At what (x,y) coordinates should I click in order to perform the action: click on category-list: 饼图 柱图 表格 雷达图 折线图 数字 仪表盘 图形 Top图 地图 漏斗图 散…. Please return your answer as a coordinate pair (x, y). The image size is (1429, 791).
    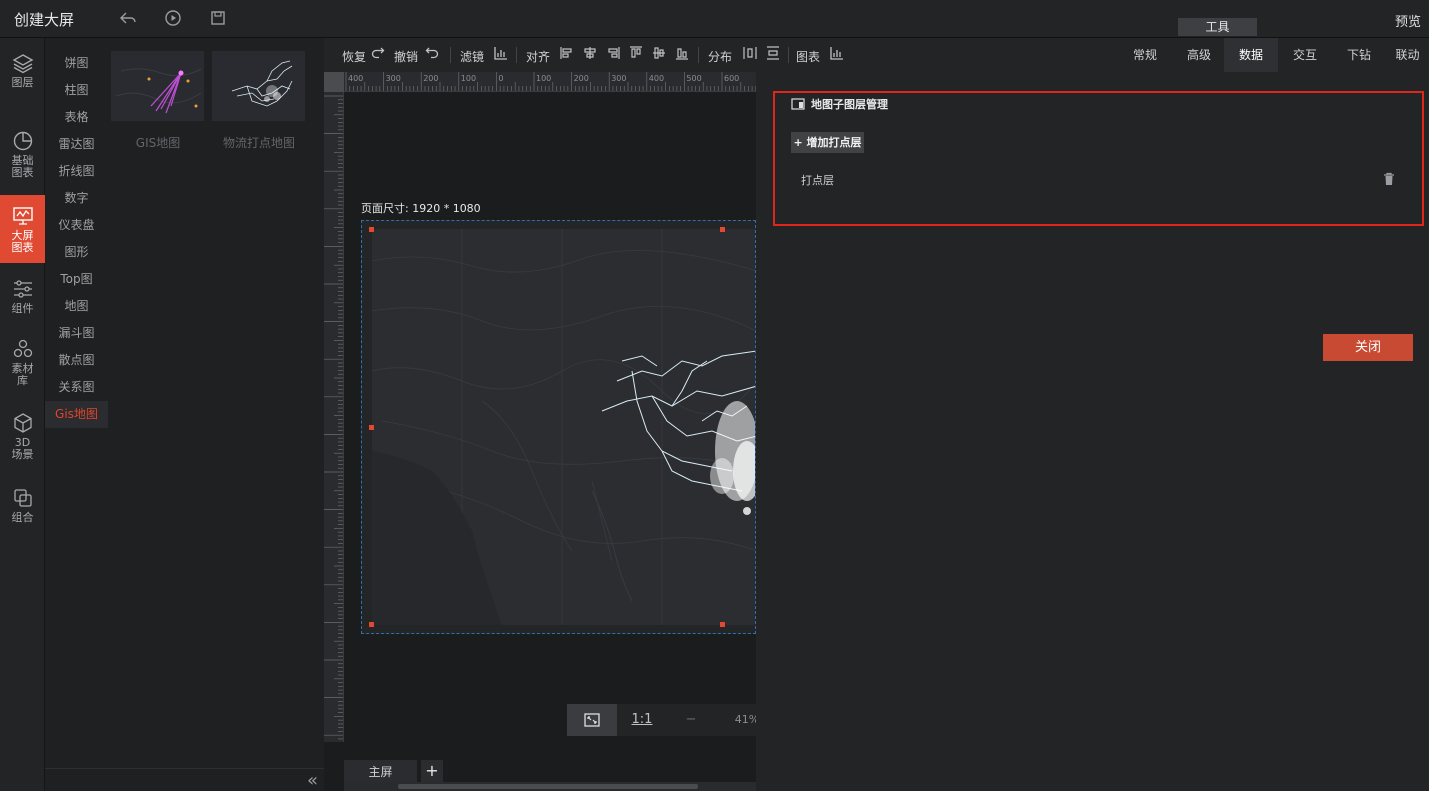
    Looking at the image, I should click on (76, 414).